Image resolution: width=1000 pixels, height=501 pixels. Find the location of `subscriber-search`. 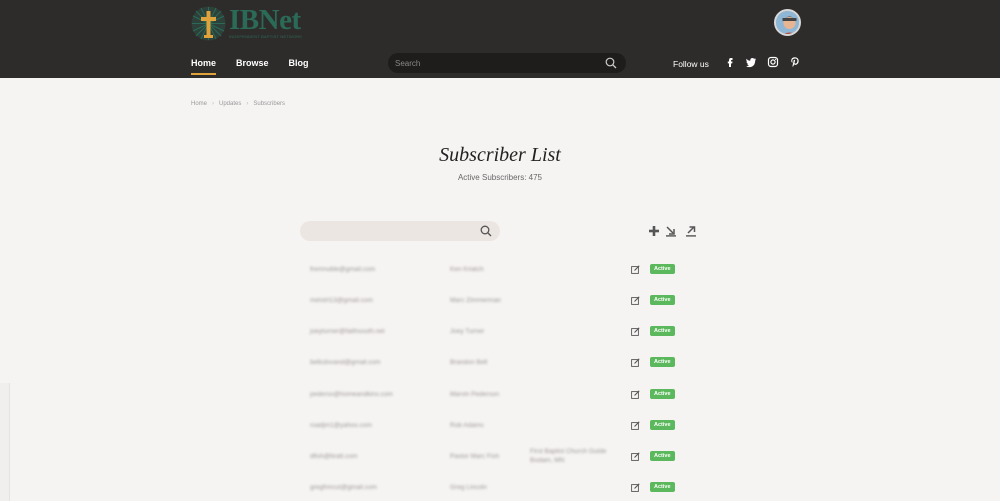

subscriber-search is located at coordinates (400, 231).